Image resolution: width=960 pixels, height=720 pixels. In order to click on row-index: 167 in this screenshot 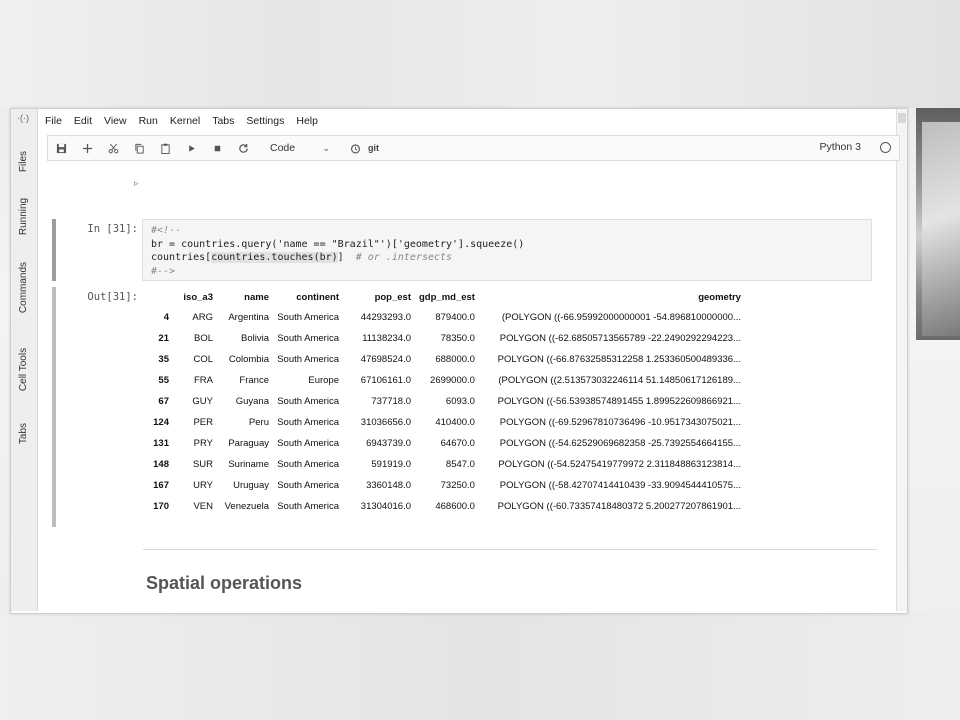, I will do `click(161, 485)`.